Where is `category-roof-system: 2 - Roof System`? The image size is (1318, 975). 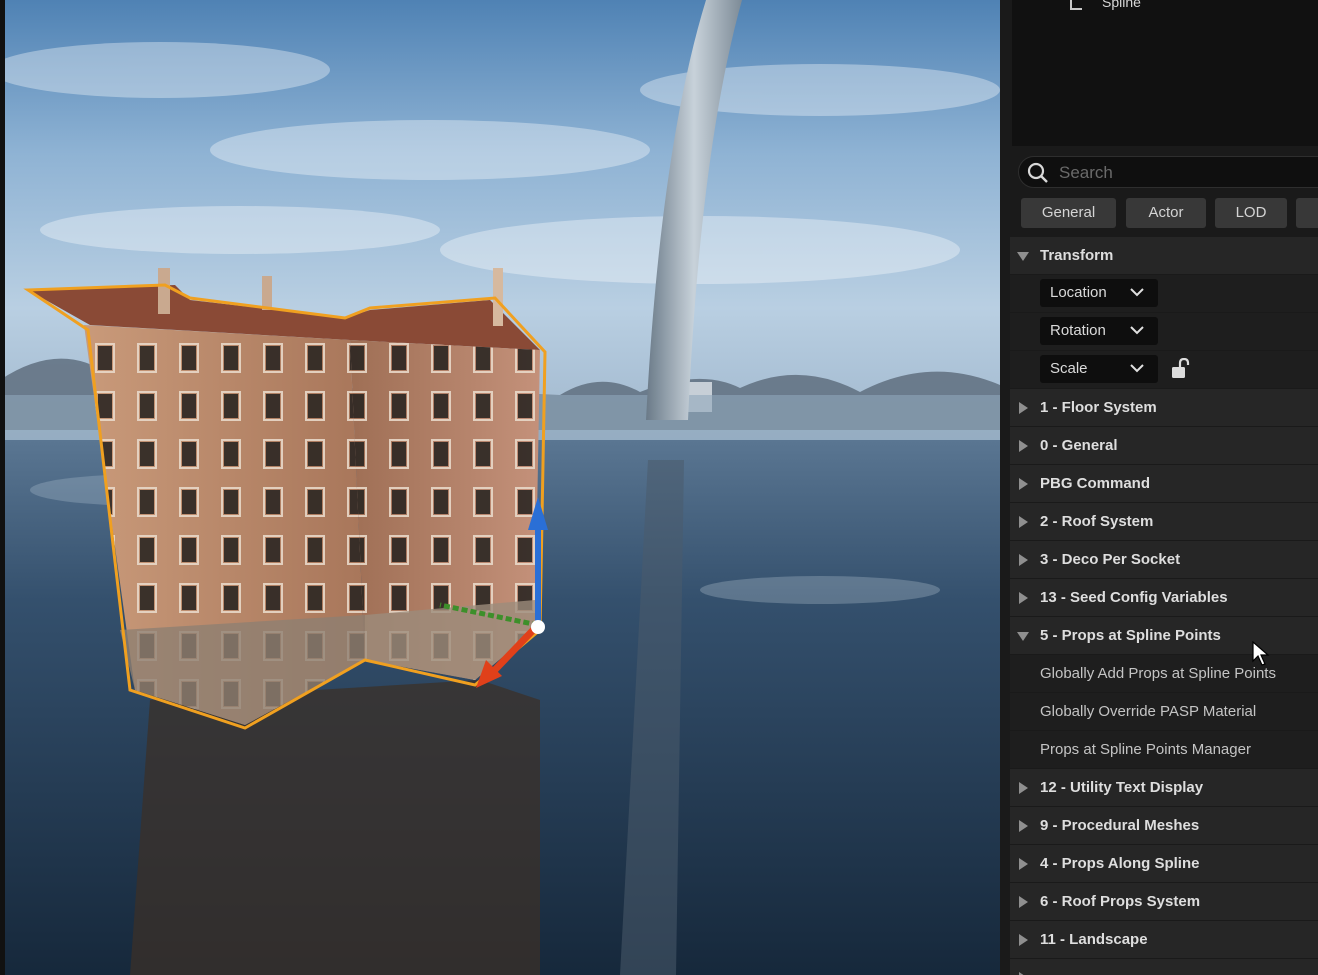 category-roof-system: 2 - Roof System is located at coordinates (1164, 522).